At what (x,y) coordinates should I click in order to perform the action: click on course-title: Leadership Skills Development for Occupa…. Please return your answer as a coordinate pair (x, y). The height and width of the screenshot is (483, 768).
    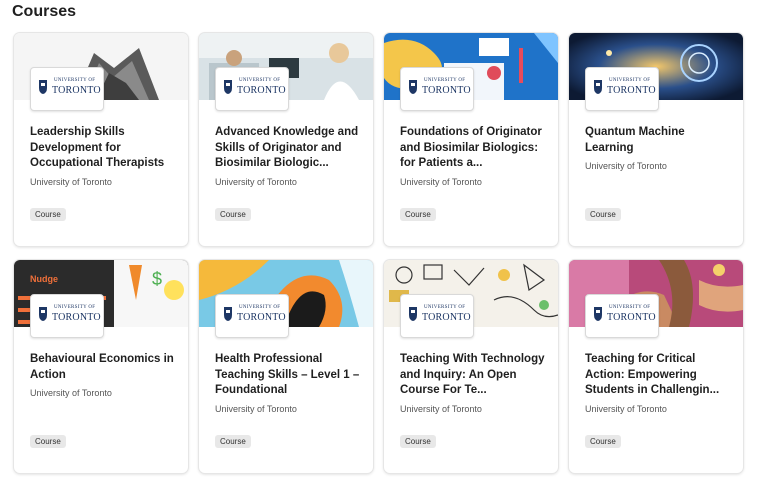
    Looking at the image, I should click on (105, 148).